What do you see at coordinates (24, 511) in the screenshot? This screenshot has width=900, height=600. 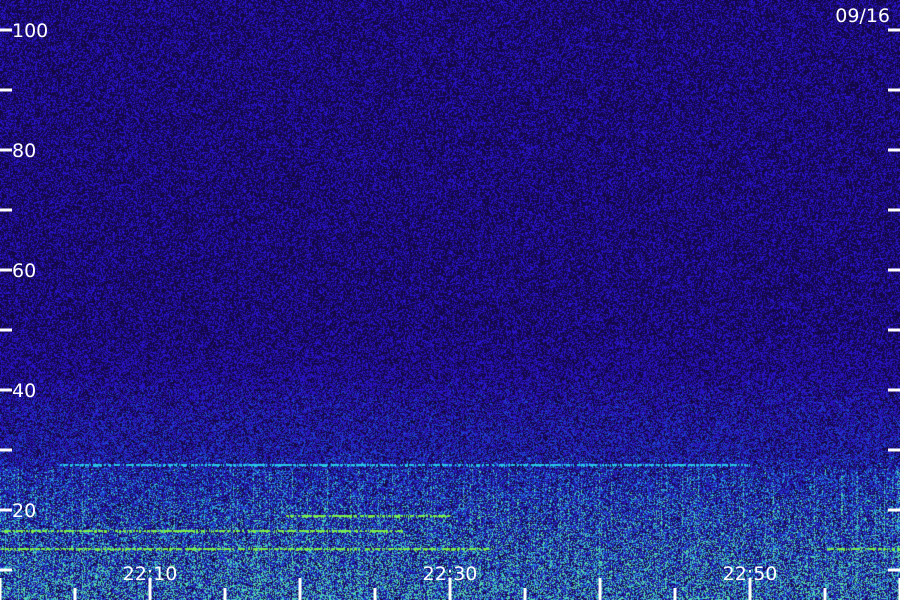 I see `y-tick-label: 20` at bounding box center [24, 511].